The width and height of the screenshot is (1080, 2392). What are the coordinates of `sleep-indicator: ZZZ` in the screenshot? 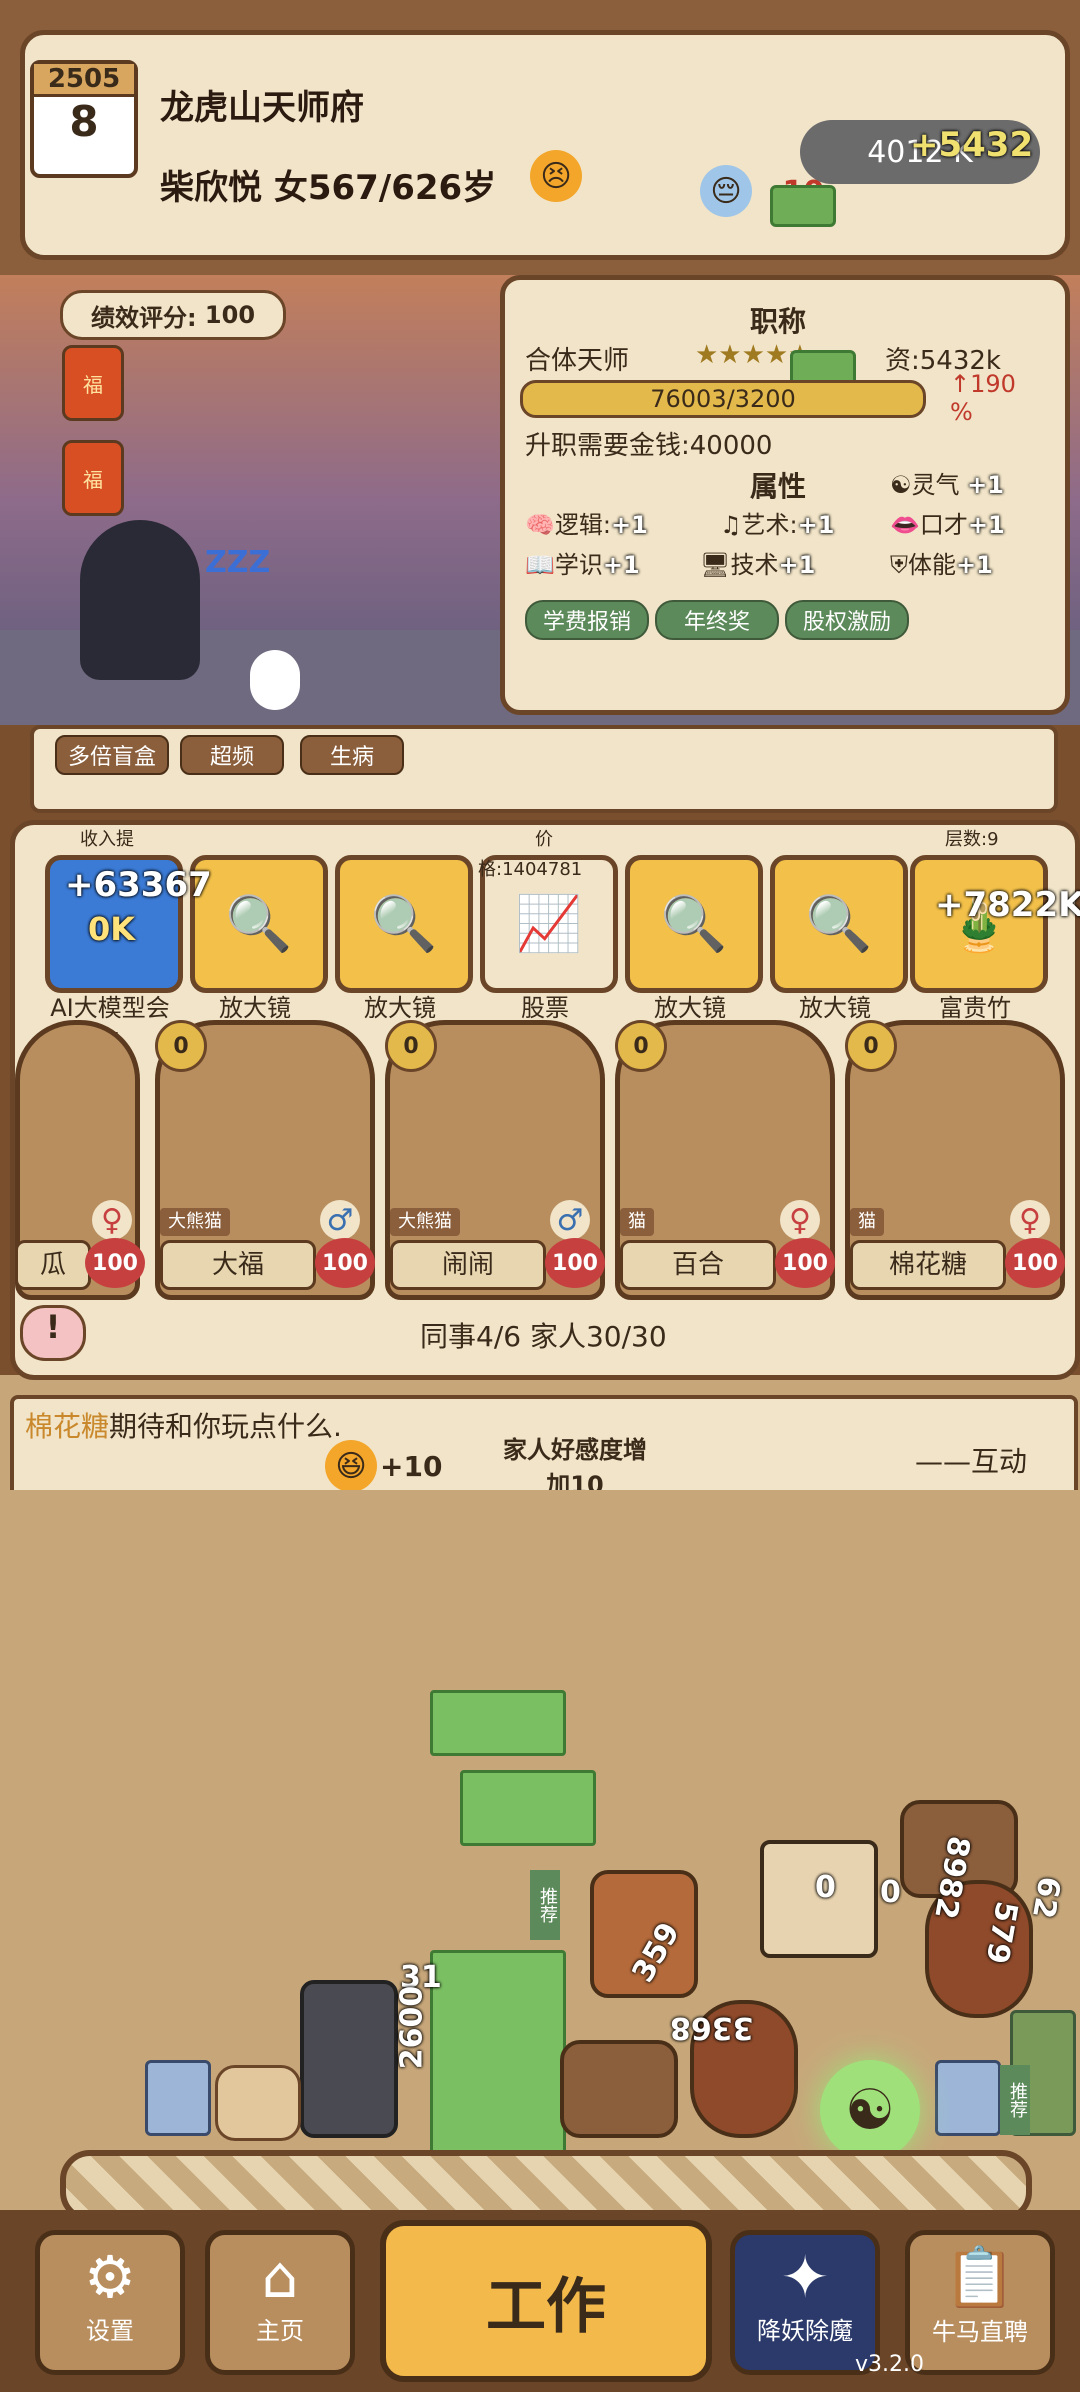 It's located at (238, 562).